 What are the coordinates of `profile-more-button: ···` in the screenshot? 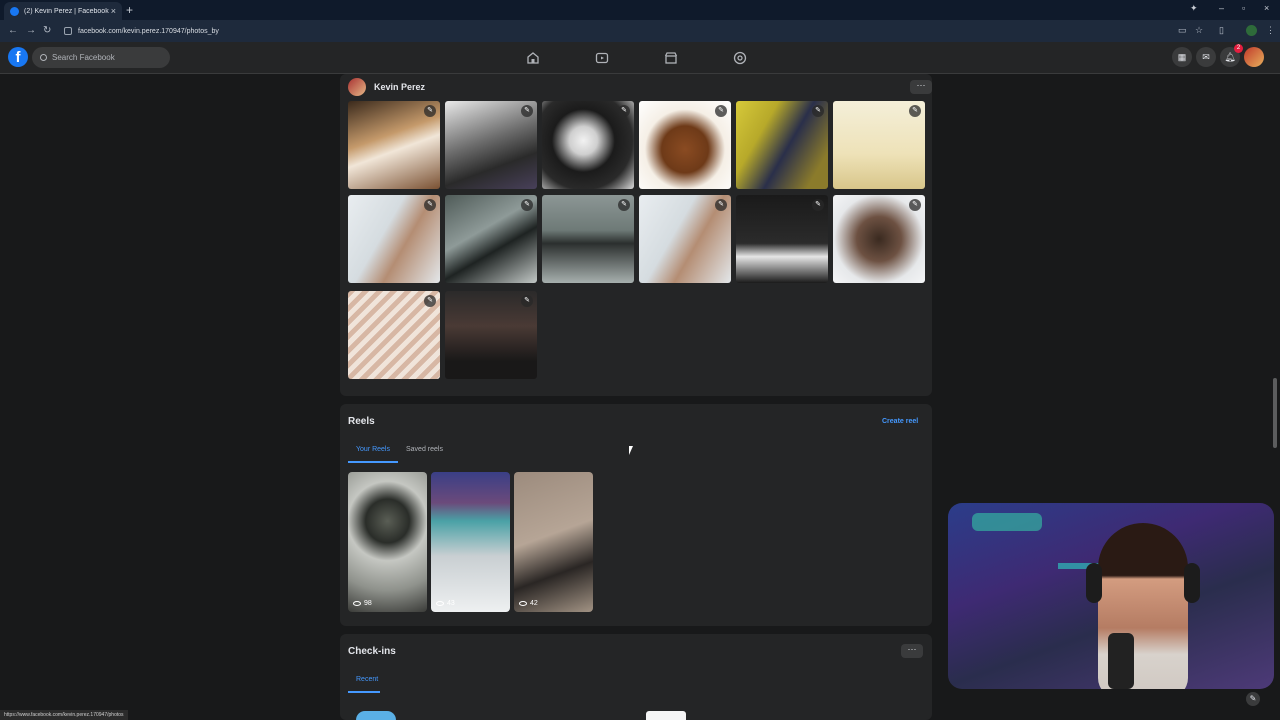 It's located at (921, 87).